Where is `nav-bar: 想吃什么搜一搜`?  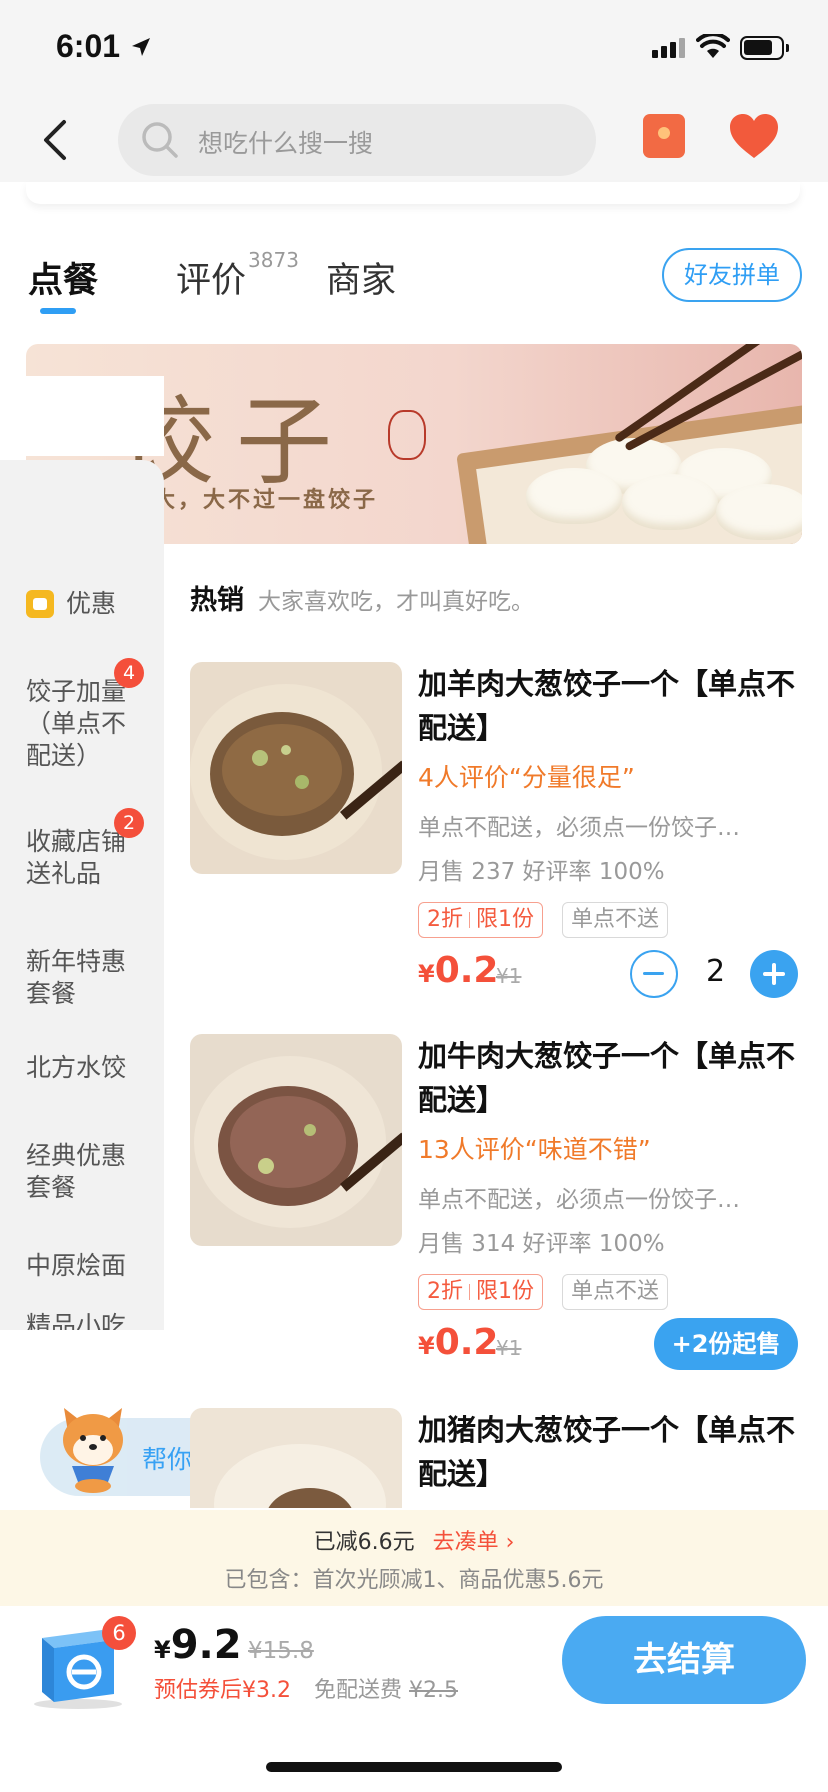 nav-bar: 想吃什么搜一搜 is located at coordinates (414, 141).